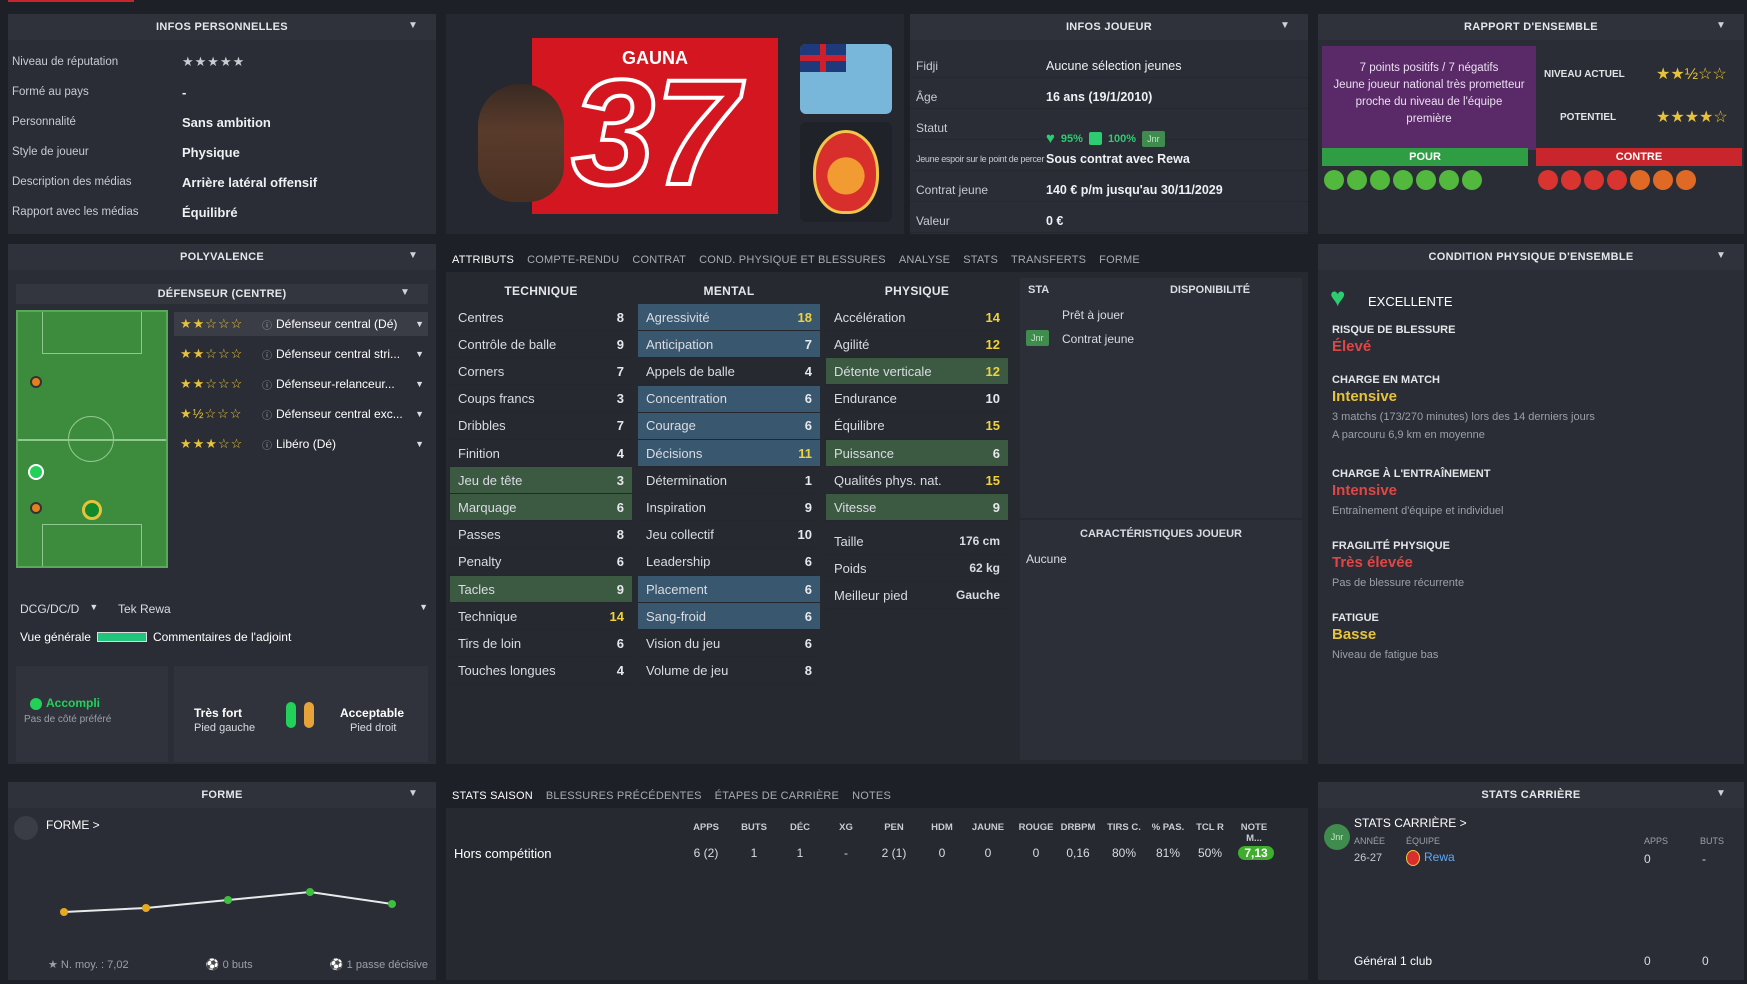 Image resolution: width=1747 pixels, height=984 pixels. Describe the element at coordinates (729, 671) in the screenshot. I see `attribute-row: Volume de jeu 8` at that location.